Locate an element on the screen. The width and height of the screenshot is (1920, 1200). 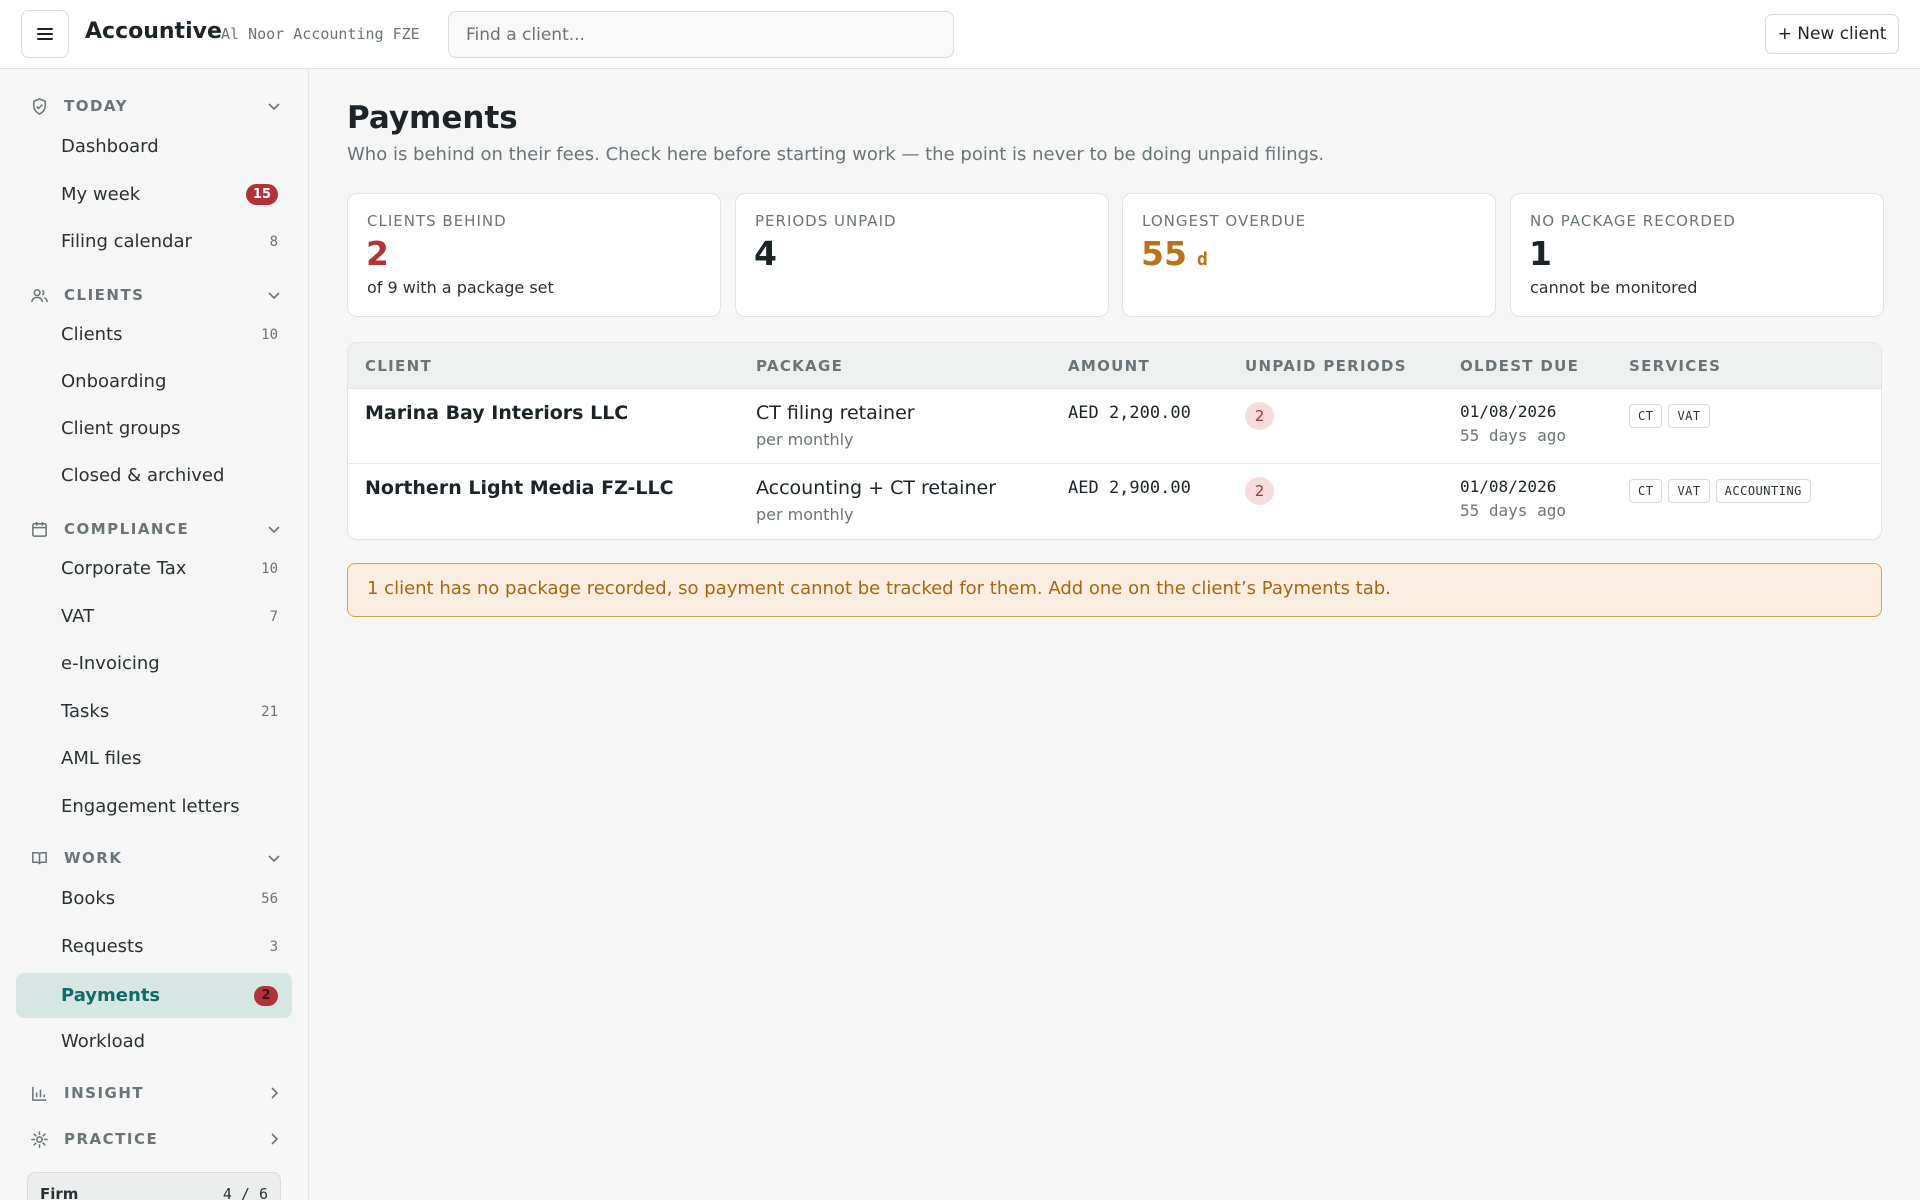
package-frequency: per monthly is located at coordinates (805, 439).